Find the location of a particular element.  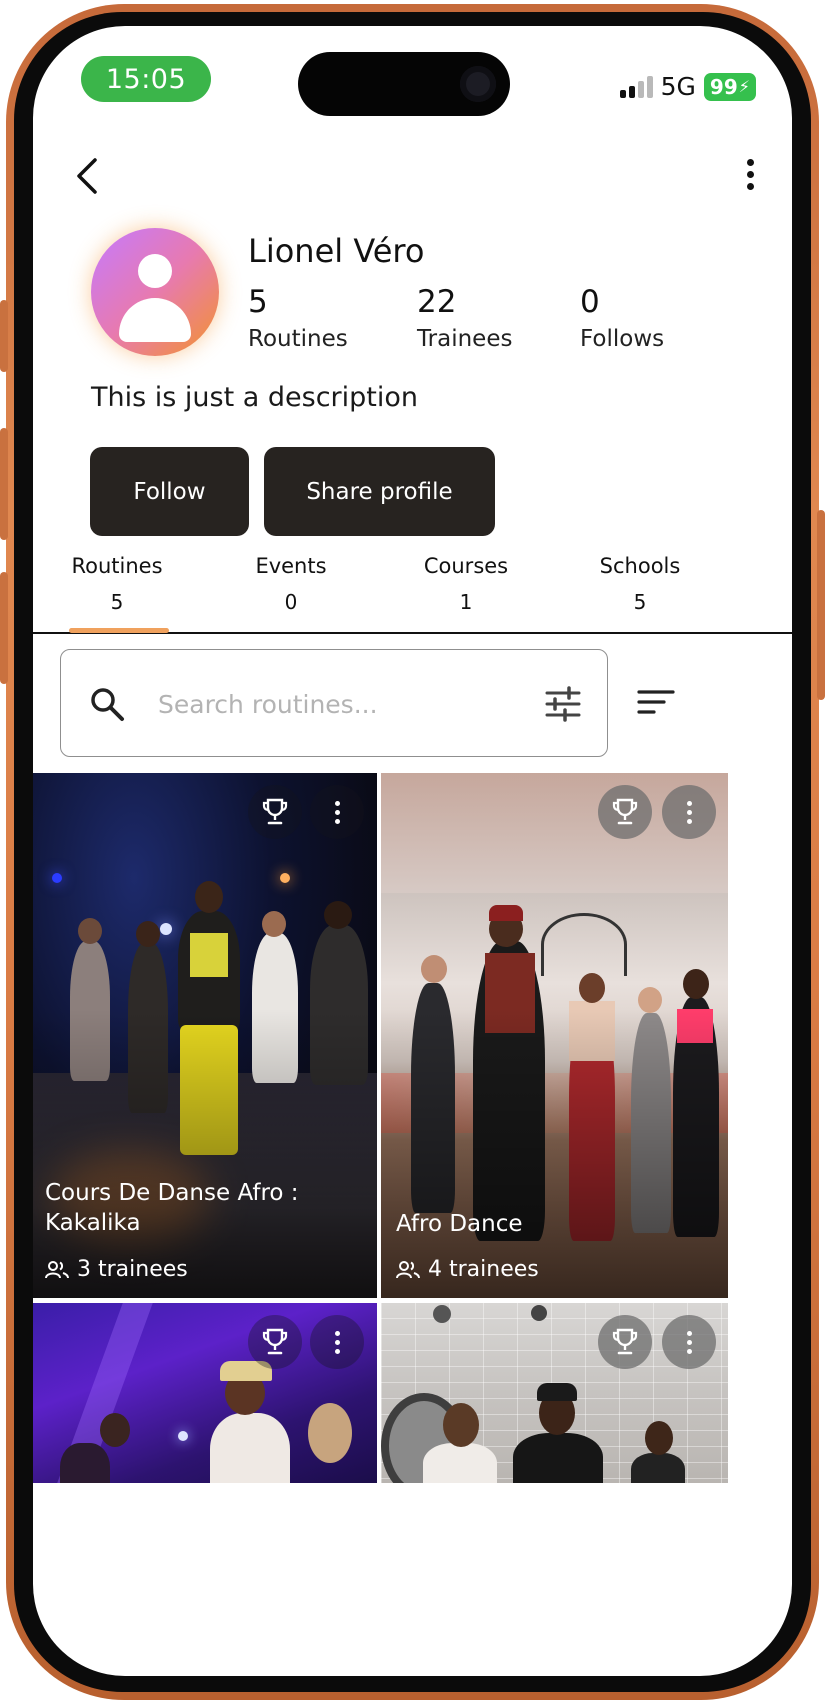

avatar is located at coordinates (155, 292).